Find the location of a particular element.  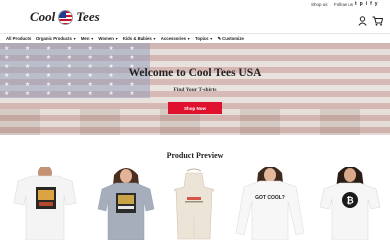

nav-customize: ✎ Customize is located at coordinates (231, 39).